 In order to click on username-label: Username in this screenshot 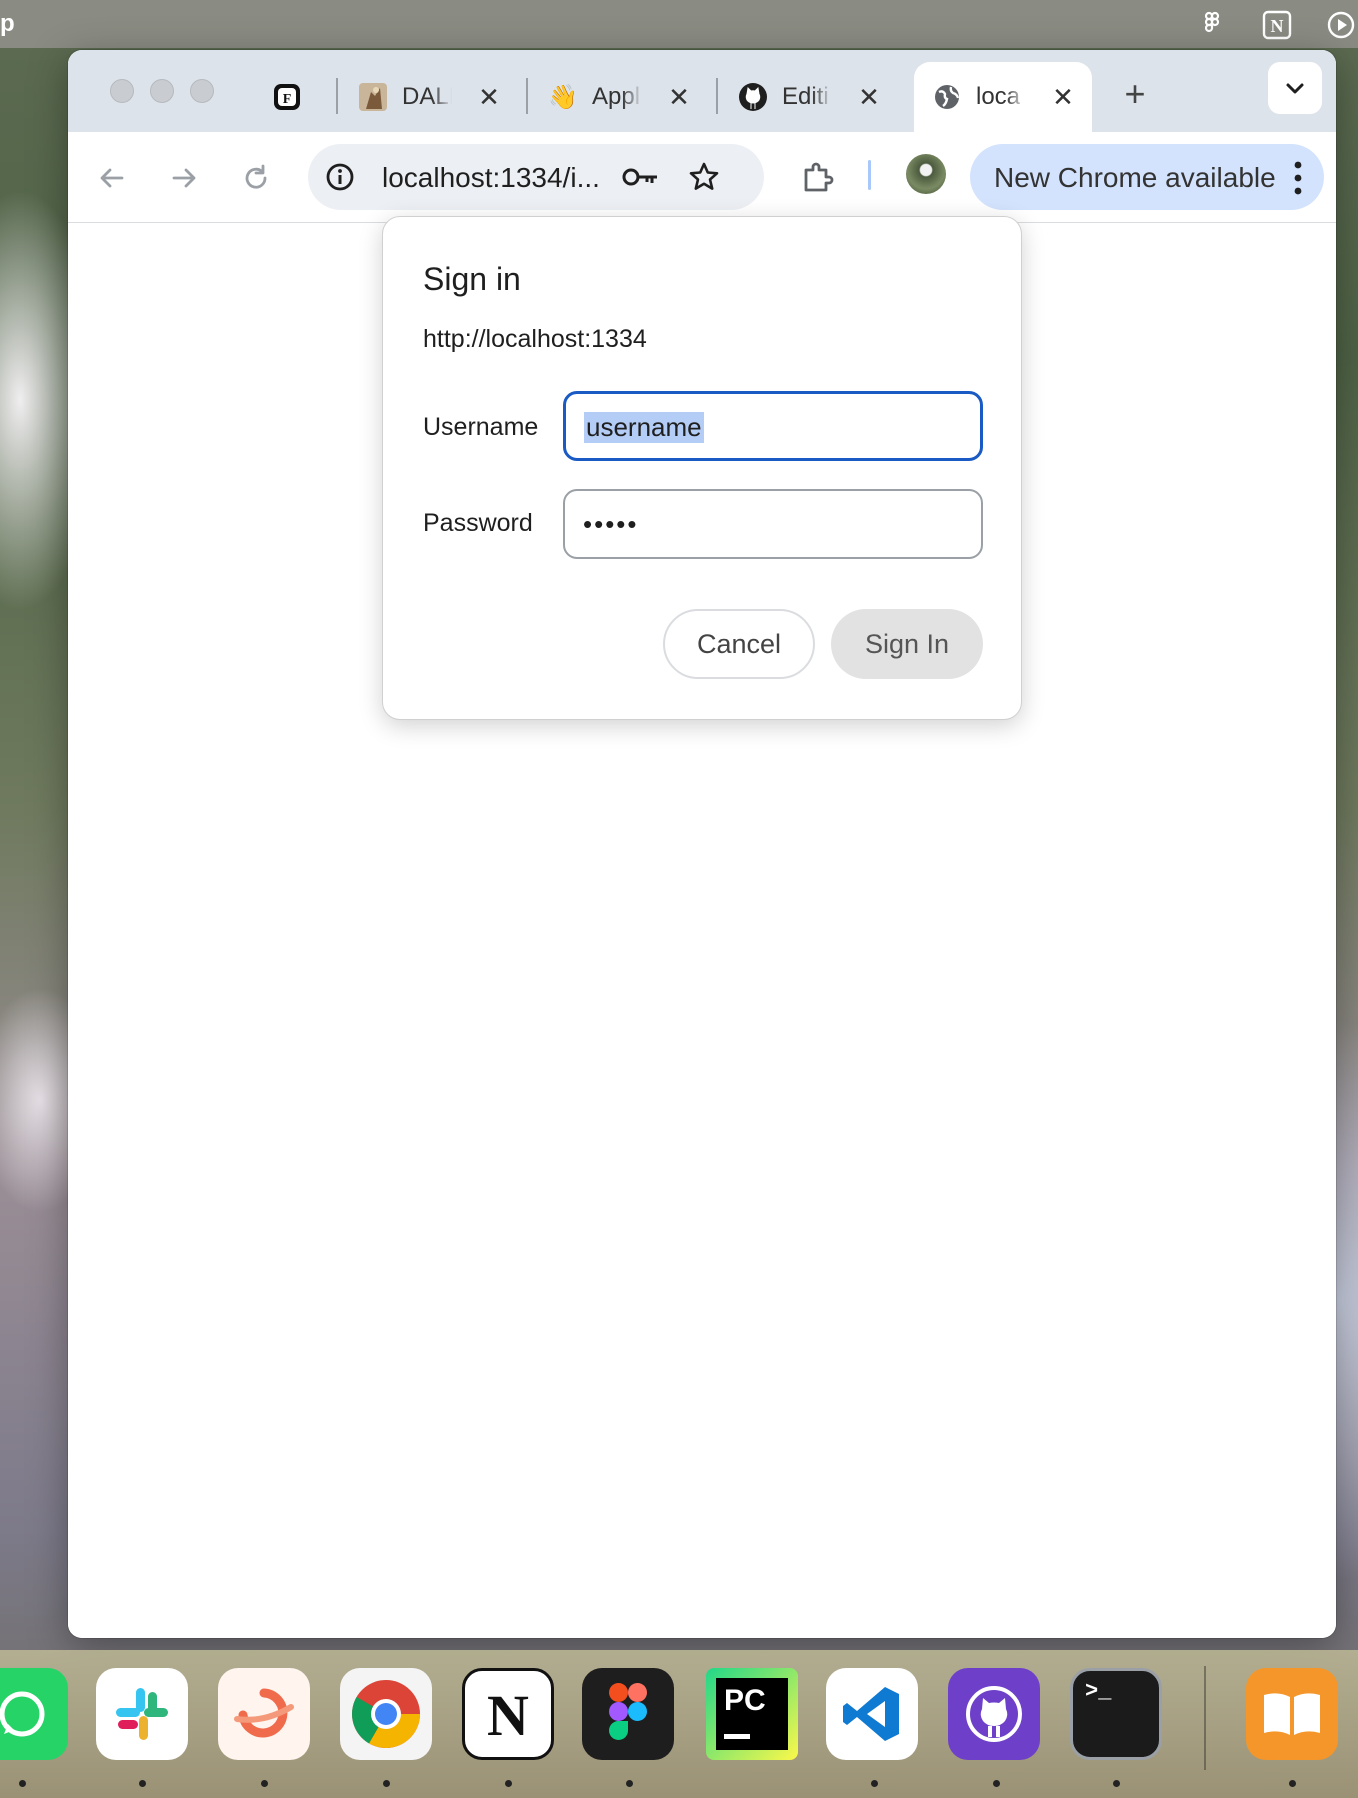, I will do `click(481, 427)`.